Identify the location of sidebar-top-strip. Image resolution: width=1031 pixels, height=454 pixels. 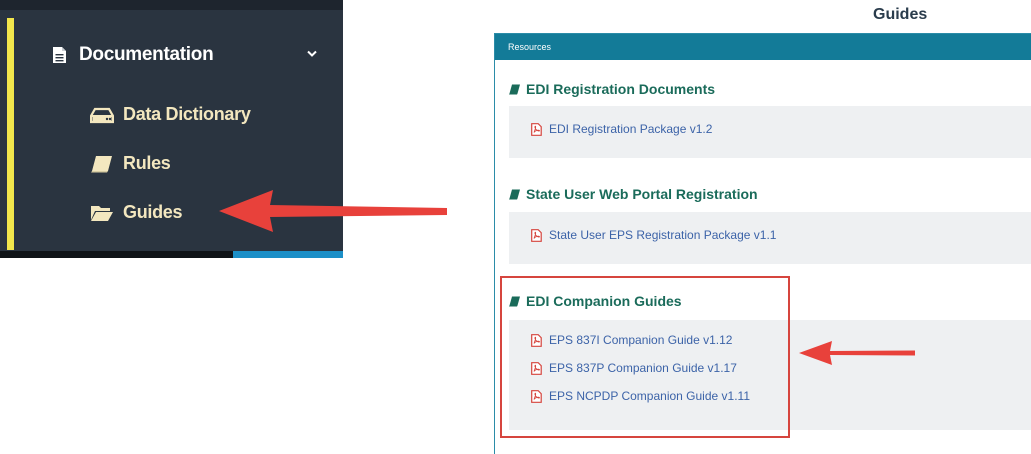
(171, 5).